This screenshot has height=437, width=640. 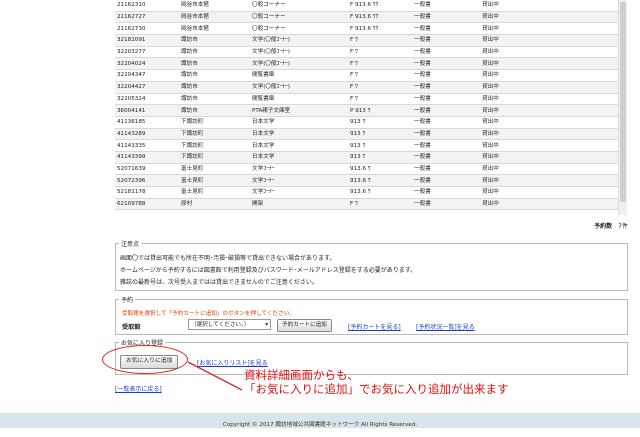 I want to click on annotation-callout: 資料詳細画面からも、 「お気に入りに追加」でお気に入り追加が出来ます, so click(x=376, y=382).